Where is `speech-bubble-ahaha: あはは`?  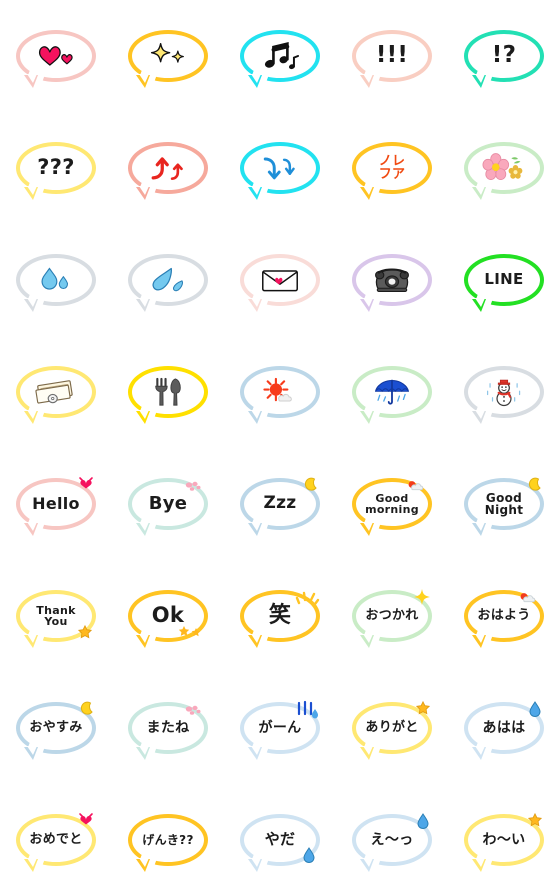 speech-bubble-ahaha: あはは is located at coordinates (504, 730).